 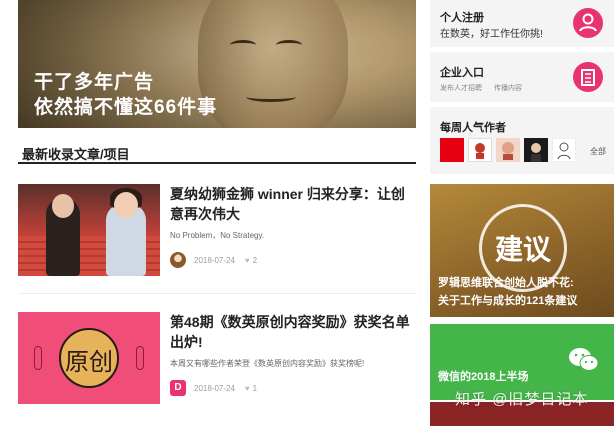 I want to click on author-avatar-row, so click(x=510, y=150).